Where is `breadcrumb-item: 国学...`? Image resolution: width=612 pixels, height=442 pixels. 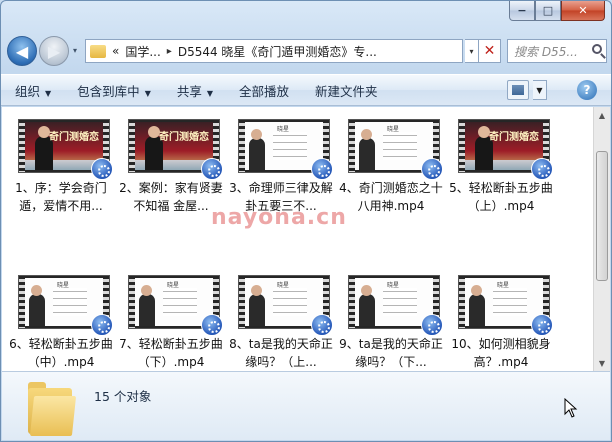
breadcrumb-item: 国学... is located at coordinates (142, 51).